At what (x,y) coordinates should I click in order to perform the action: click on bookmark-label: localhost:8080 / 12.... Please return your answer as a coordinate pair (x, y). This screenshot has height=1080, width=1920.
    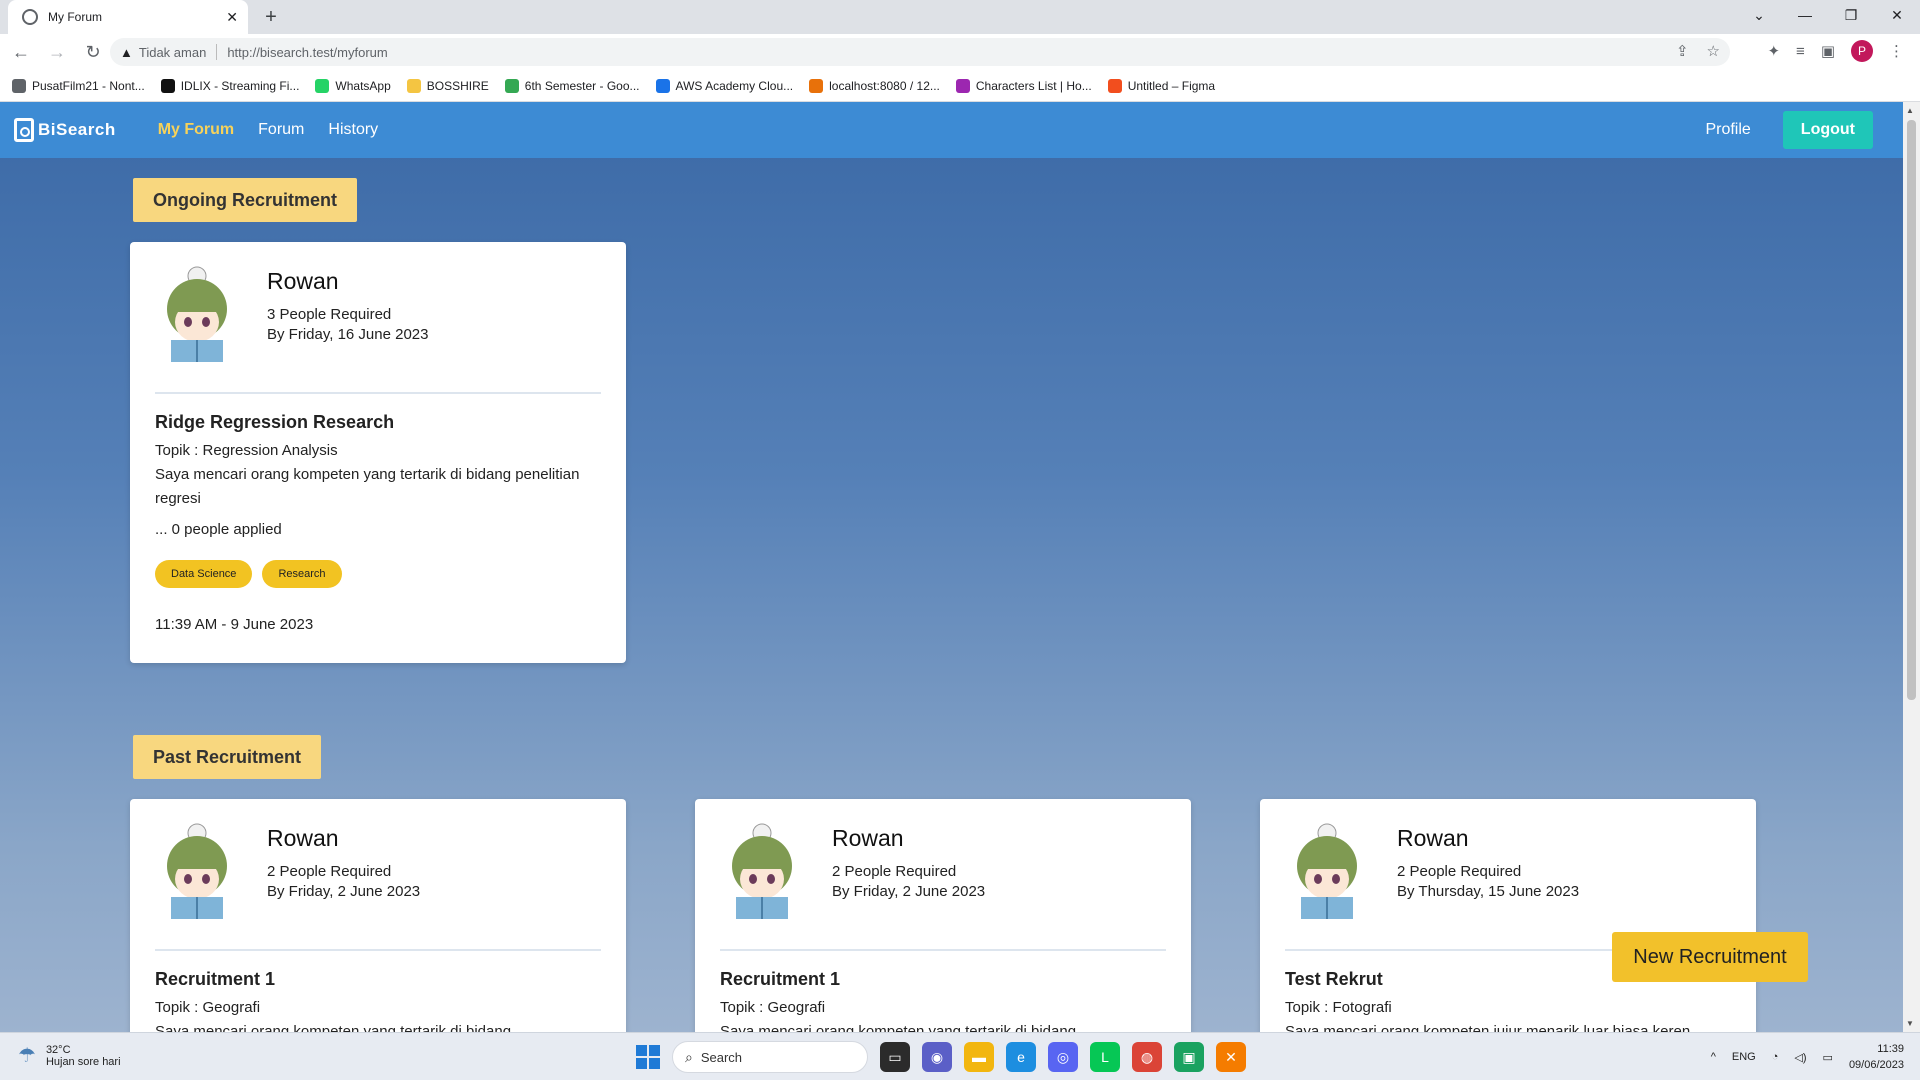
    Looking at the image, I should click on (884, 85).